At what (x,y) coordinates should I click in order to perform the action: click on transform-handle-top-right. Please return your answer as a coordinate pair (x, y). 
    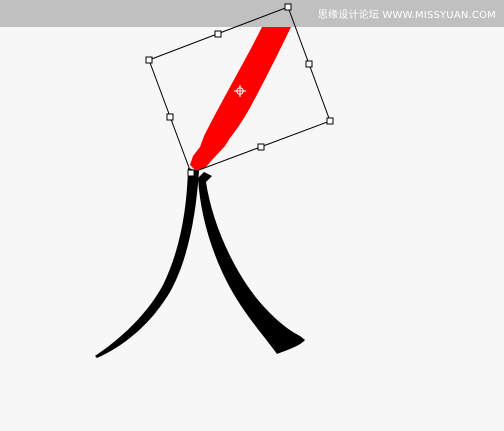
    Looking at the image, I should click on (288, 7).